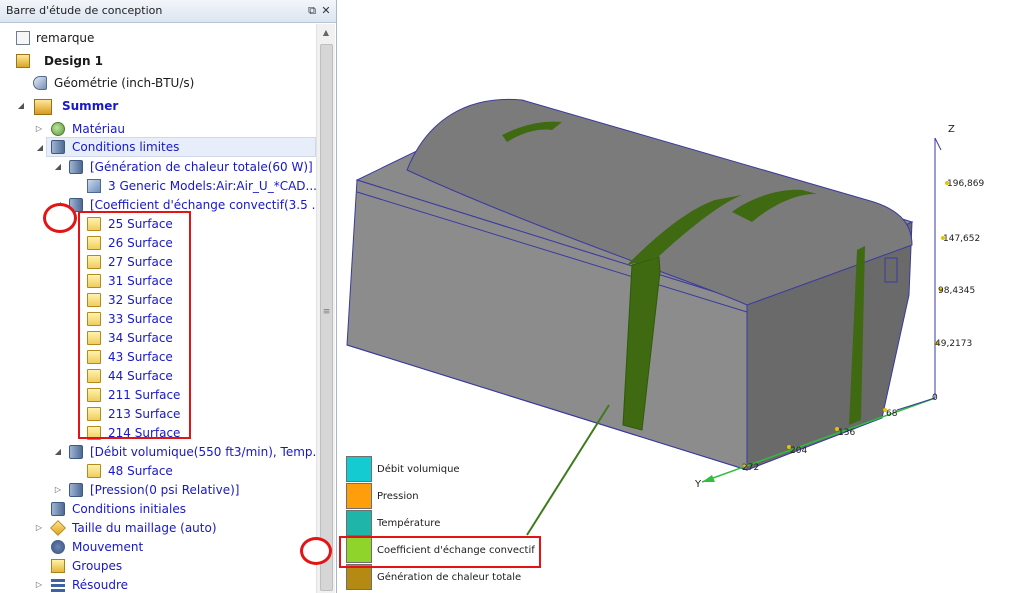 The height and width of the screenshot is (593, 1023). What do you see at coordinates (99, 129) in the screenshot?
I see `tree-label: Matériau` at bounding box center [99, 129].